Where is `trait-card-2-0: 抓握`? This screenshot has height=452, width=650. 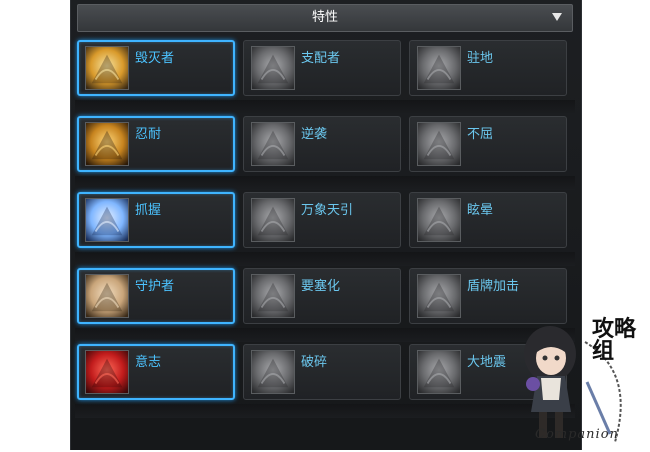
trait-card-2-0: 抓握 is located at coordinates (156, 220).